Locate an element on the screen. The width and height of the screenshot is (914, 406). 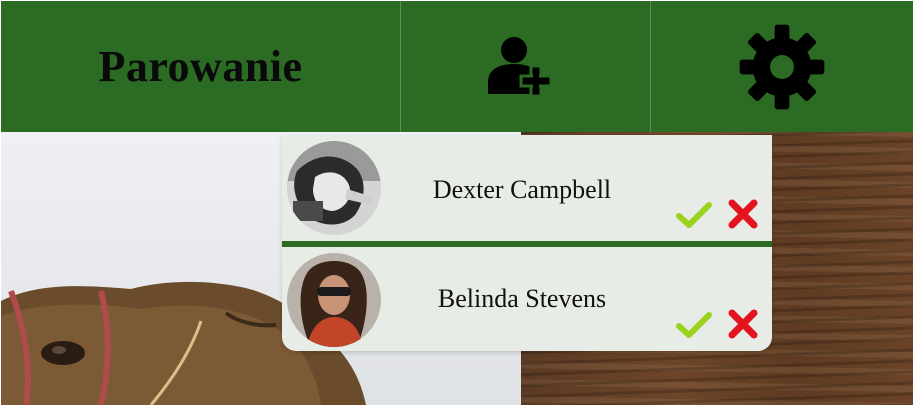
request-name: Belinda Stevens is located at coordinates (522, 298).